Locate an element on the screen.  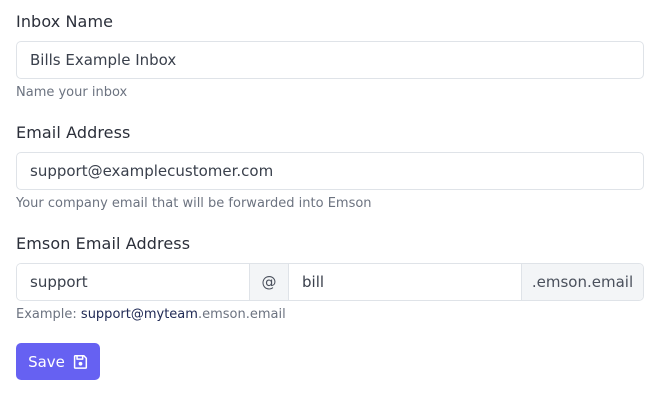
emson-email-input-group: @ .emson.email is located at coordinates (330, 282).